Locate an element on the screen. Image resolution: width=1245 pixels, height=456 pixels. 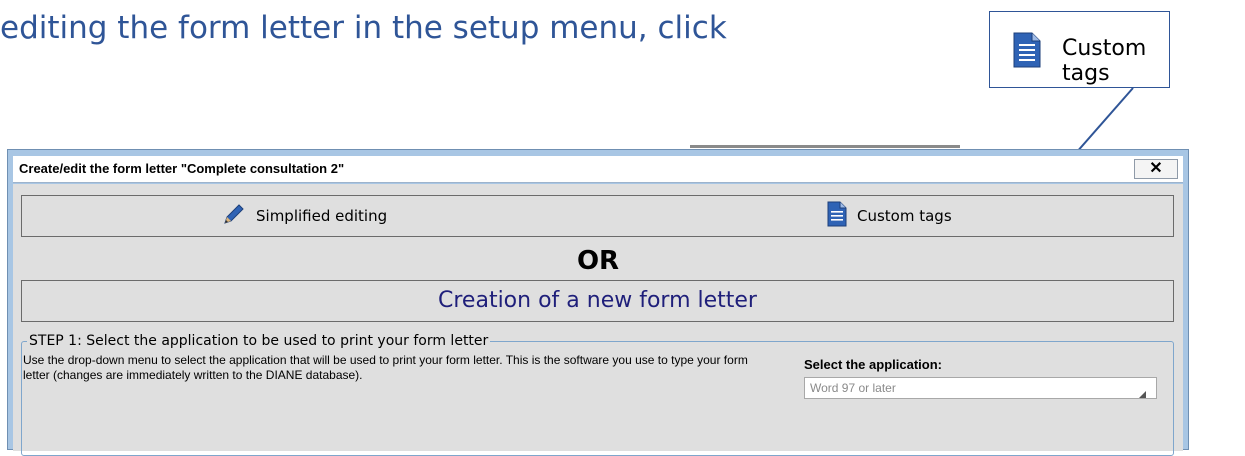
new-form-letter-button: Creation of a new form letter is located at coordinates (597, 301).